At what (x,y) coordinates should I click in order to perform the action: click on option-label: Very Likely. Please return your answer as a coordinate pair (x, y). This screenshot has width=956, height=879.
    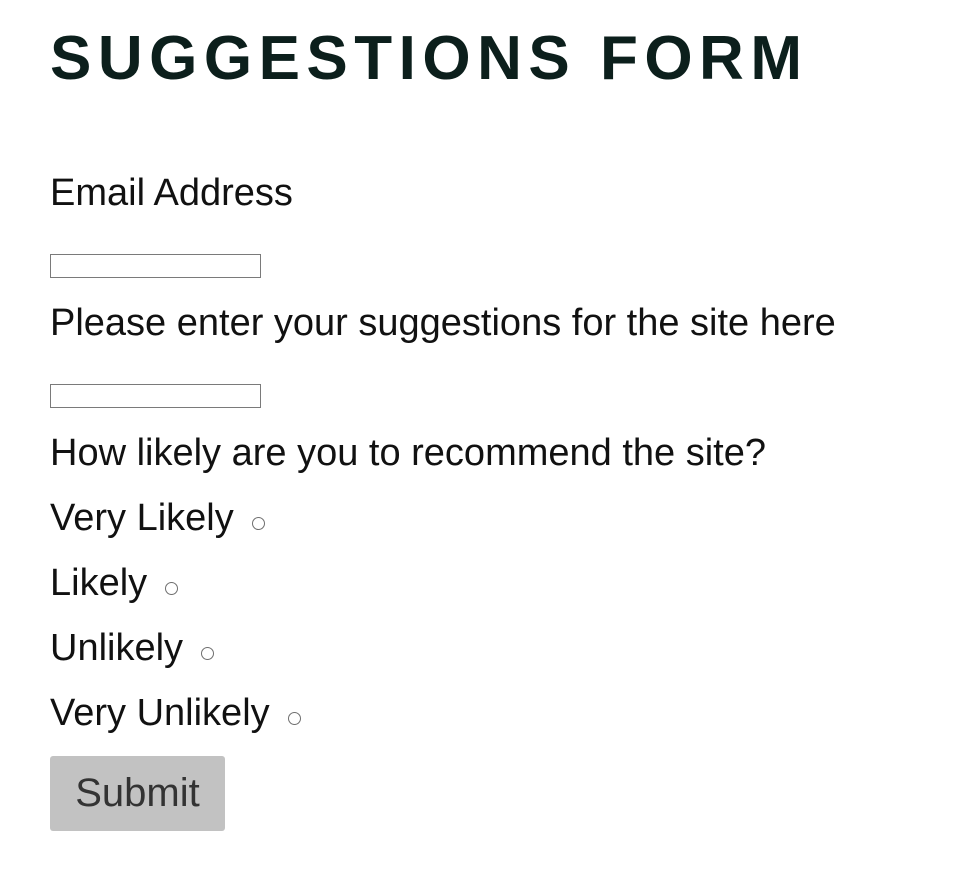
    Looking at the image, I should click on (142, 518).